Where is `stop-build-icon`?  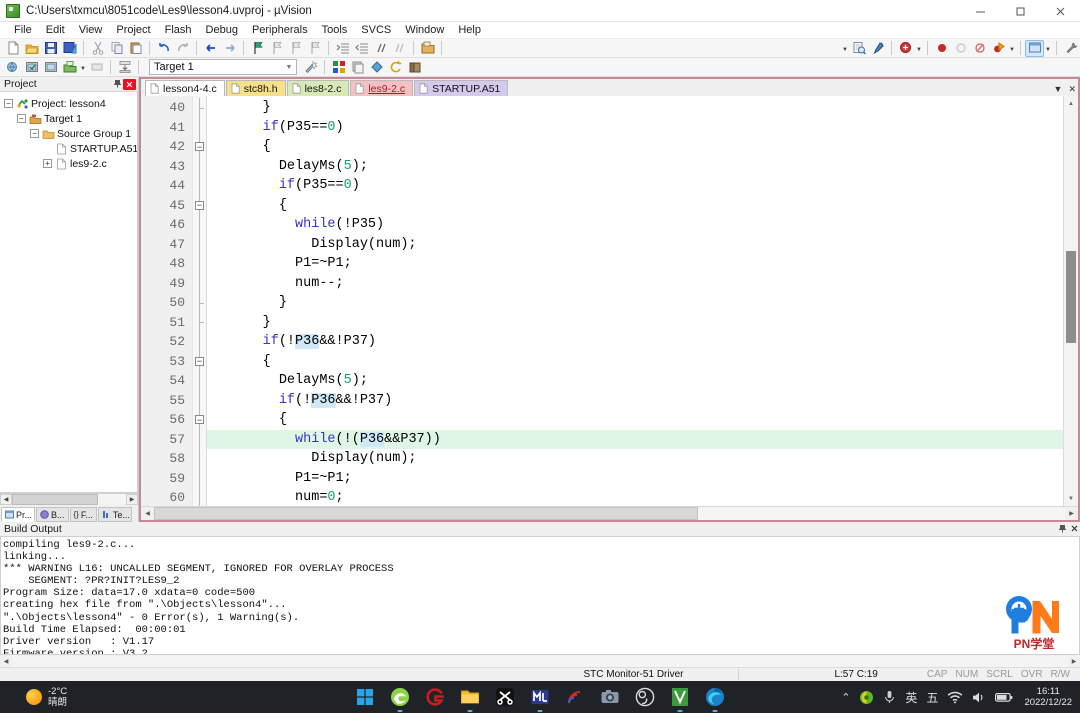
stop-build-icon is located at coordinates (96, 67).